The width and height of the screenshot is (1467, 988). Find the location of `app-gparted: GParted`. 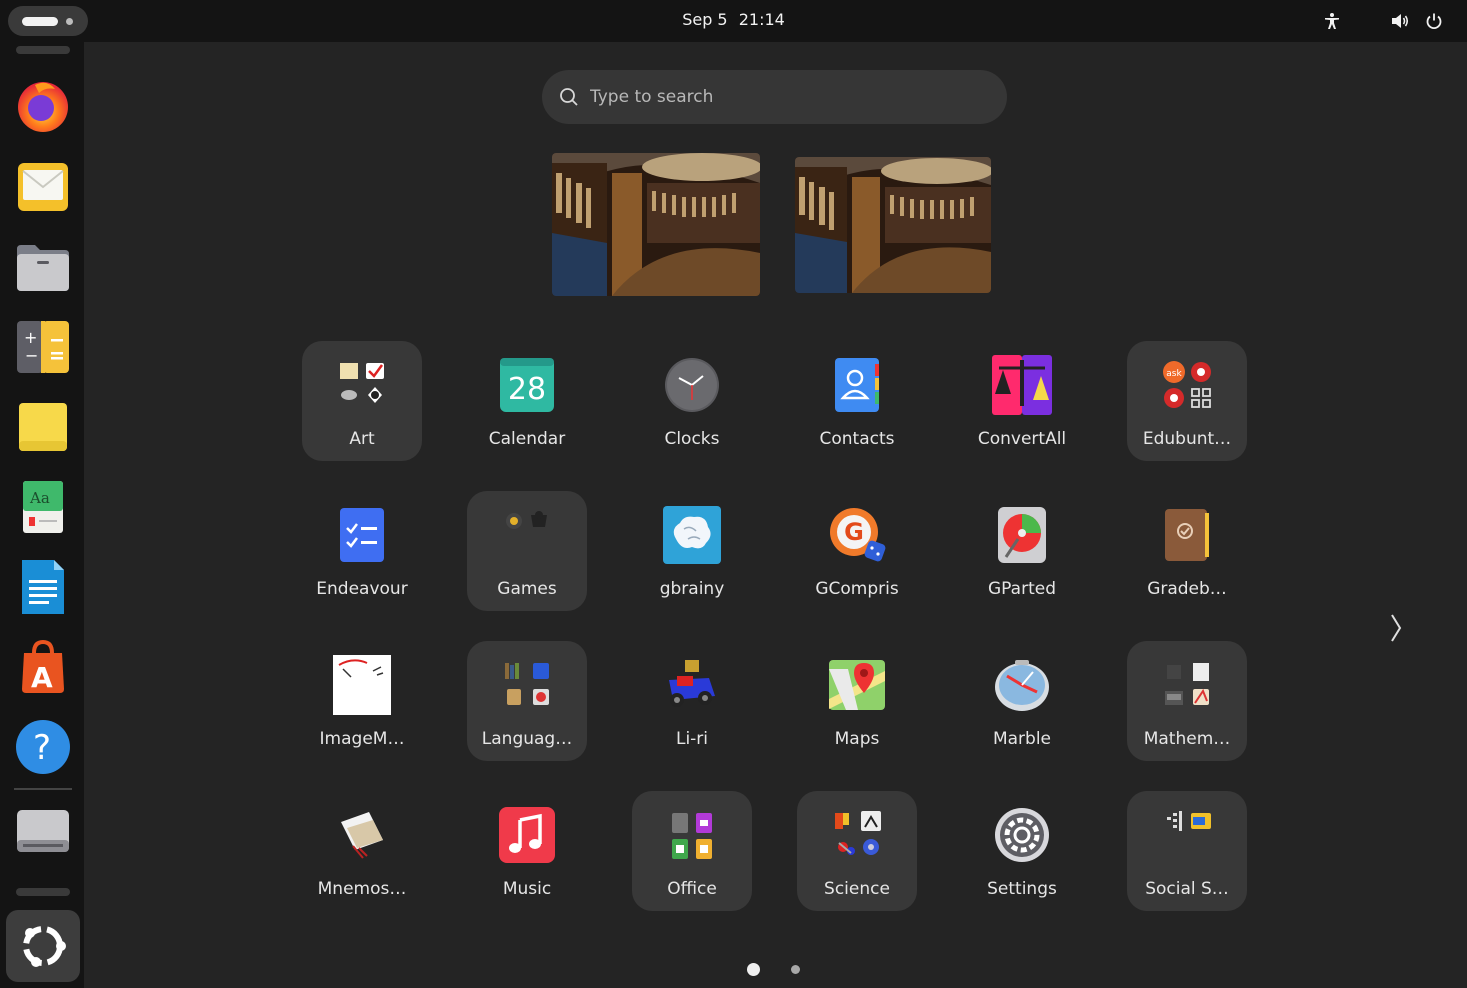

app-gparted: GParted is located at coordinates (1022, 551).